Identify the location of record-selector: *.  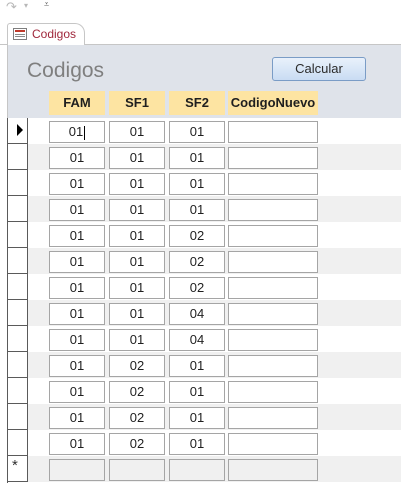
(18, 469).